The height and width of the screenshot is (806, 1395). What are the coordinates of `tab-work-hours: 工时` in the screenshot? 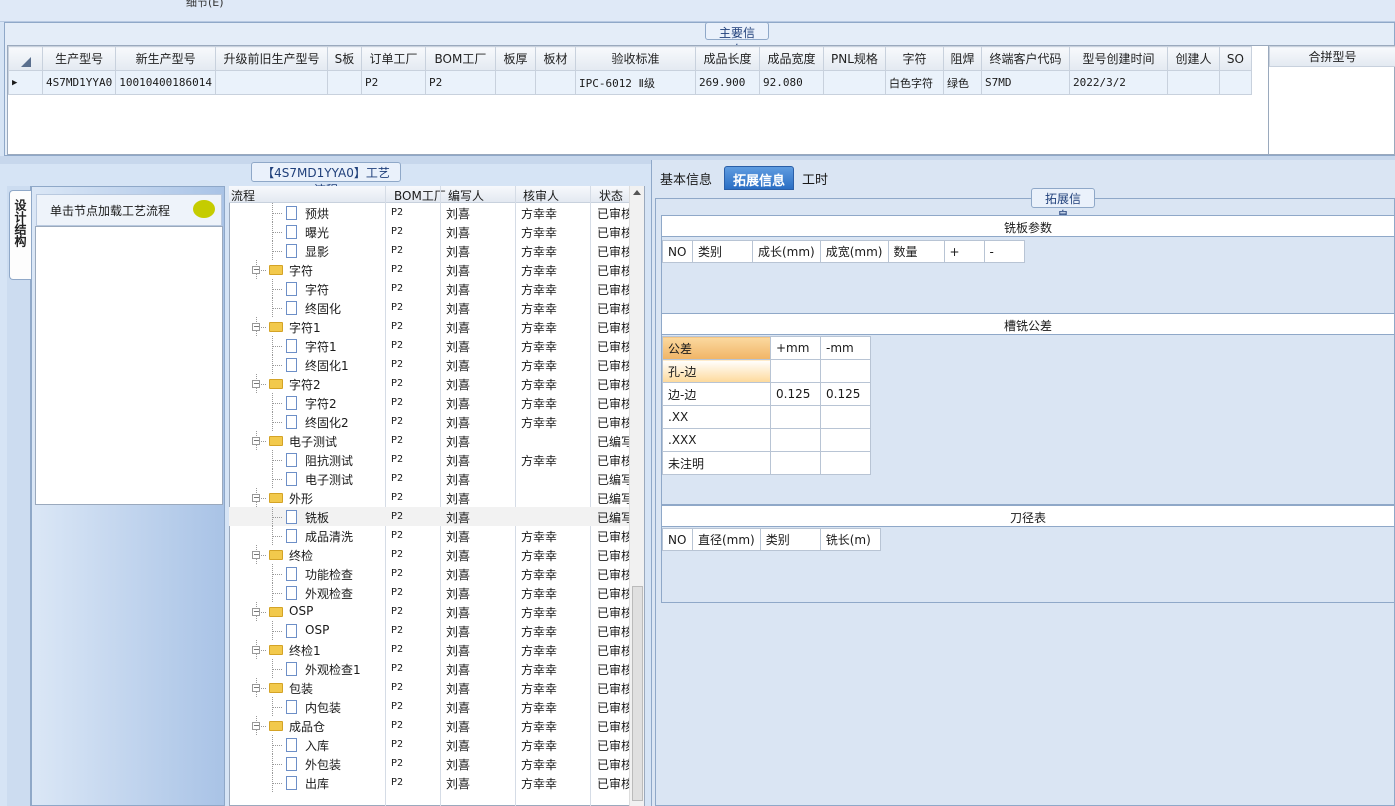 It's located at (815, 178).